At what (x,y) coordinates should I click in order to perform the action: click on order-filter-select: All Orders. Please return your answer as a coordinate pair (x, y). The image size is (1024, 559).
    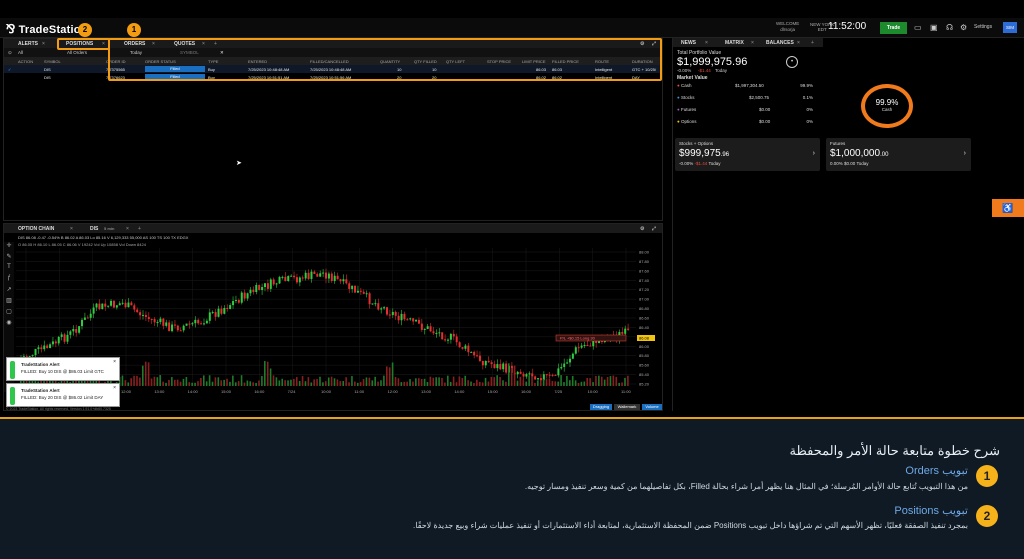
    Looking at the image, I should click on (77, 52).